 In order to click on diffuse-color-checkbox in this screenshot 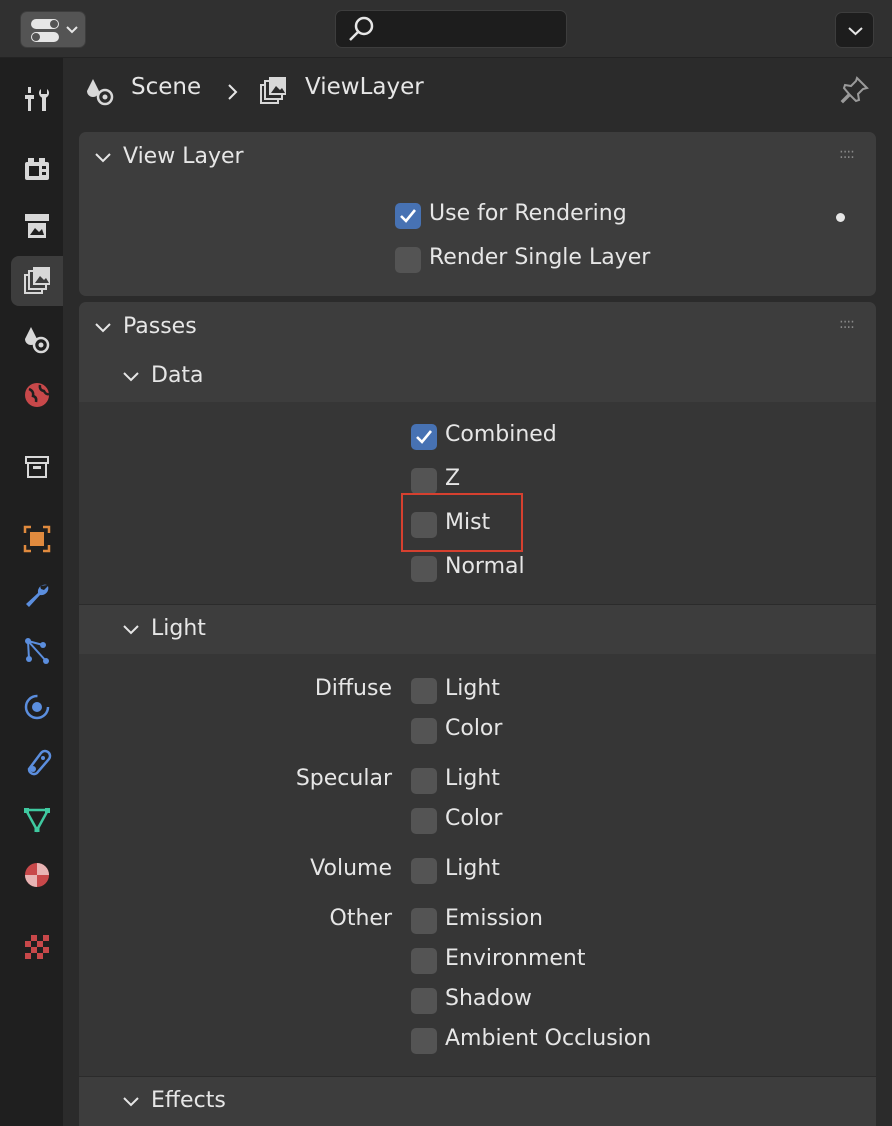, I will do `click(424, 731)`.